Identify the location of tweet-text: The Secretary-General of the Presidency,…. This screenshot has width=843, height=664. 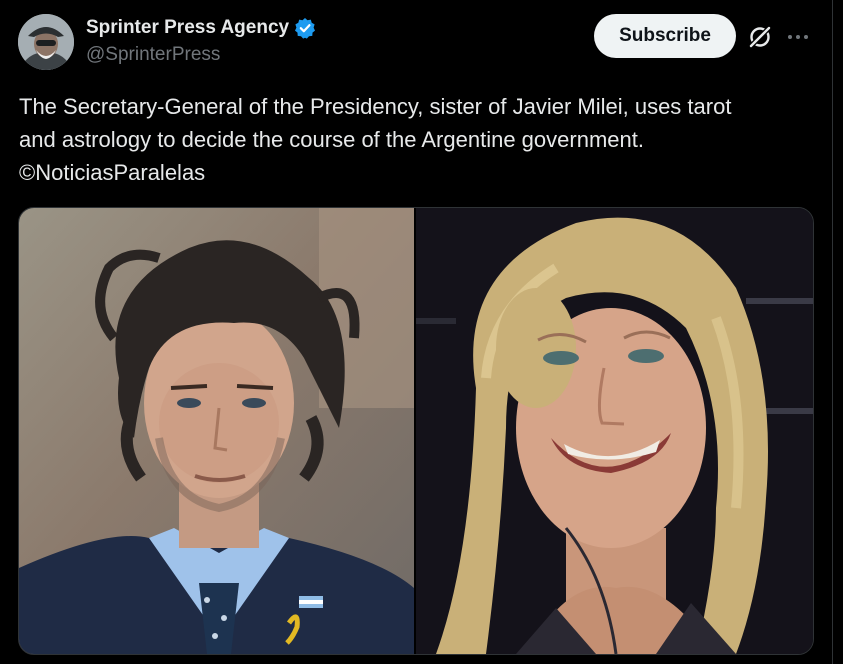
(419, 139).